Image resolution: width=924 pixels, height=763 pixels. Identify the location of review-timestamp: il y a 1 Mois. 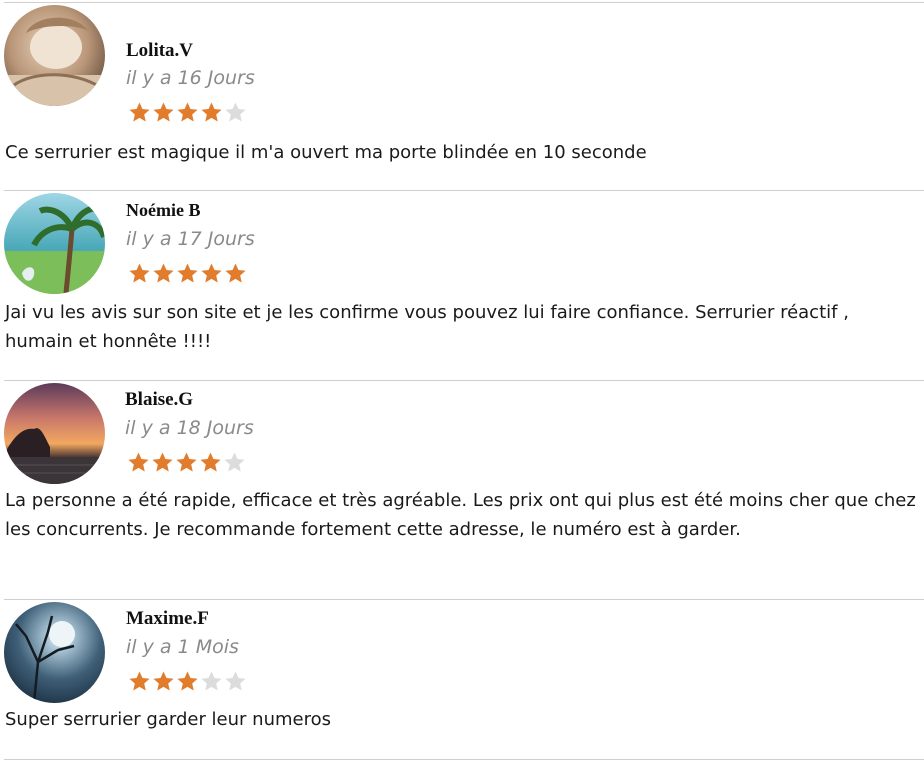
(182, 647).